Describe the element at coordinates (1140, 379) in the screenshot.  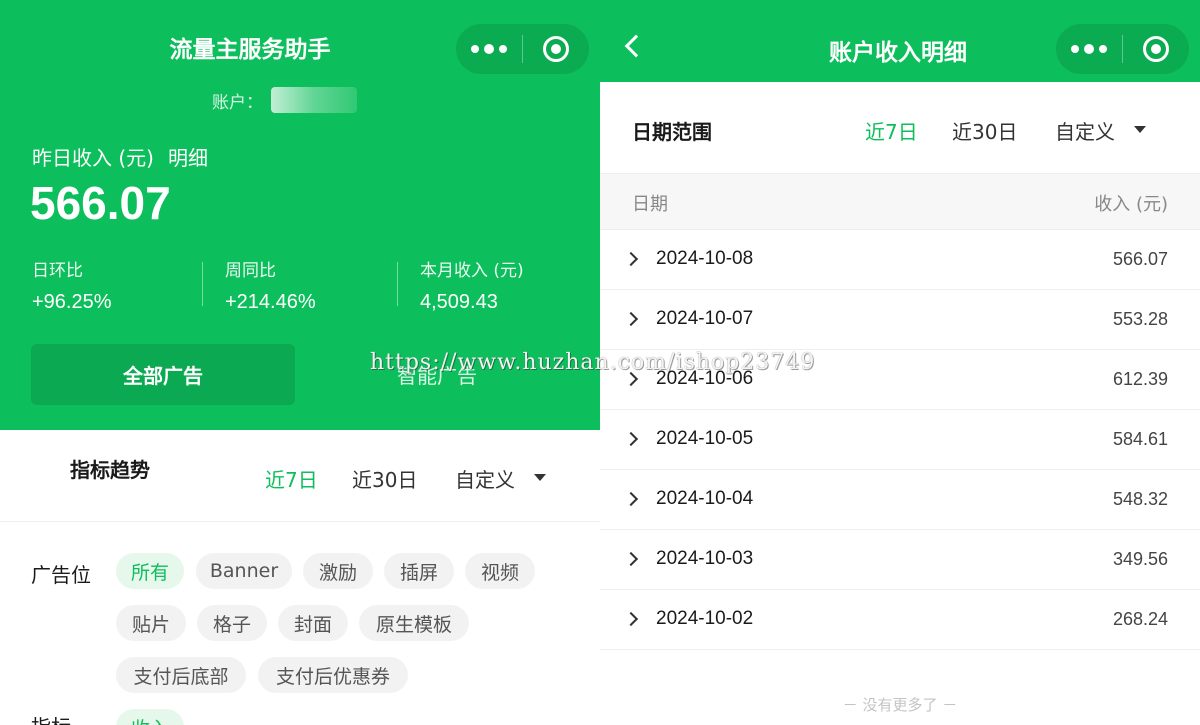
I see `row-amount: 612.39` at that location.